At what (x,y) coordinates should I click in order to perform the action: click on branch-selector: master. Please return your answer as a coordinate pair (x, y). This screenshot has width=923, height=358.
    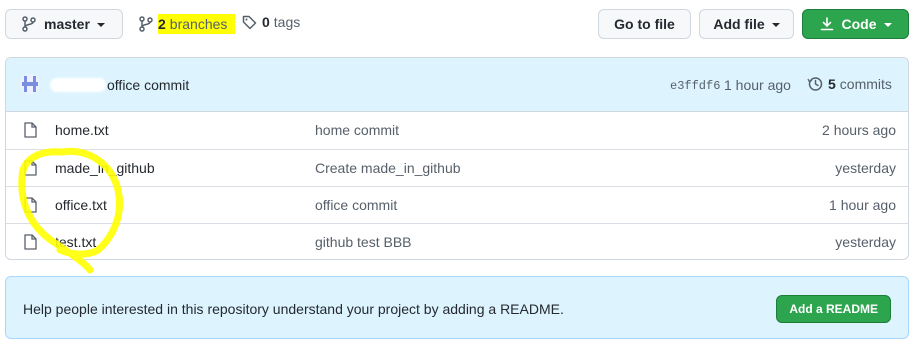
    Looking at the image, I should click on (64, 24).